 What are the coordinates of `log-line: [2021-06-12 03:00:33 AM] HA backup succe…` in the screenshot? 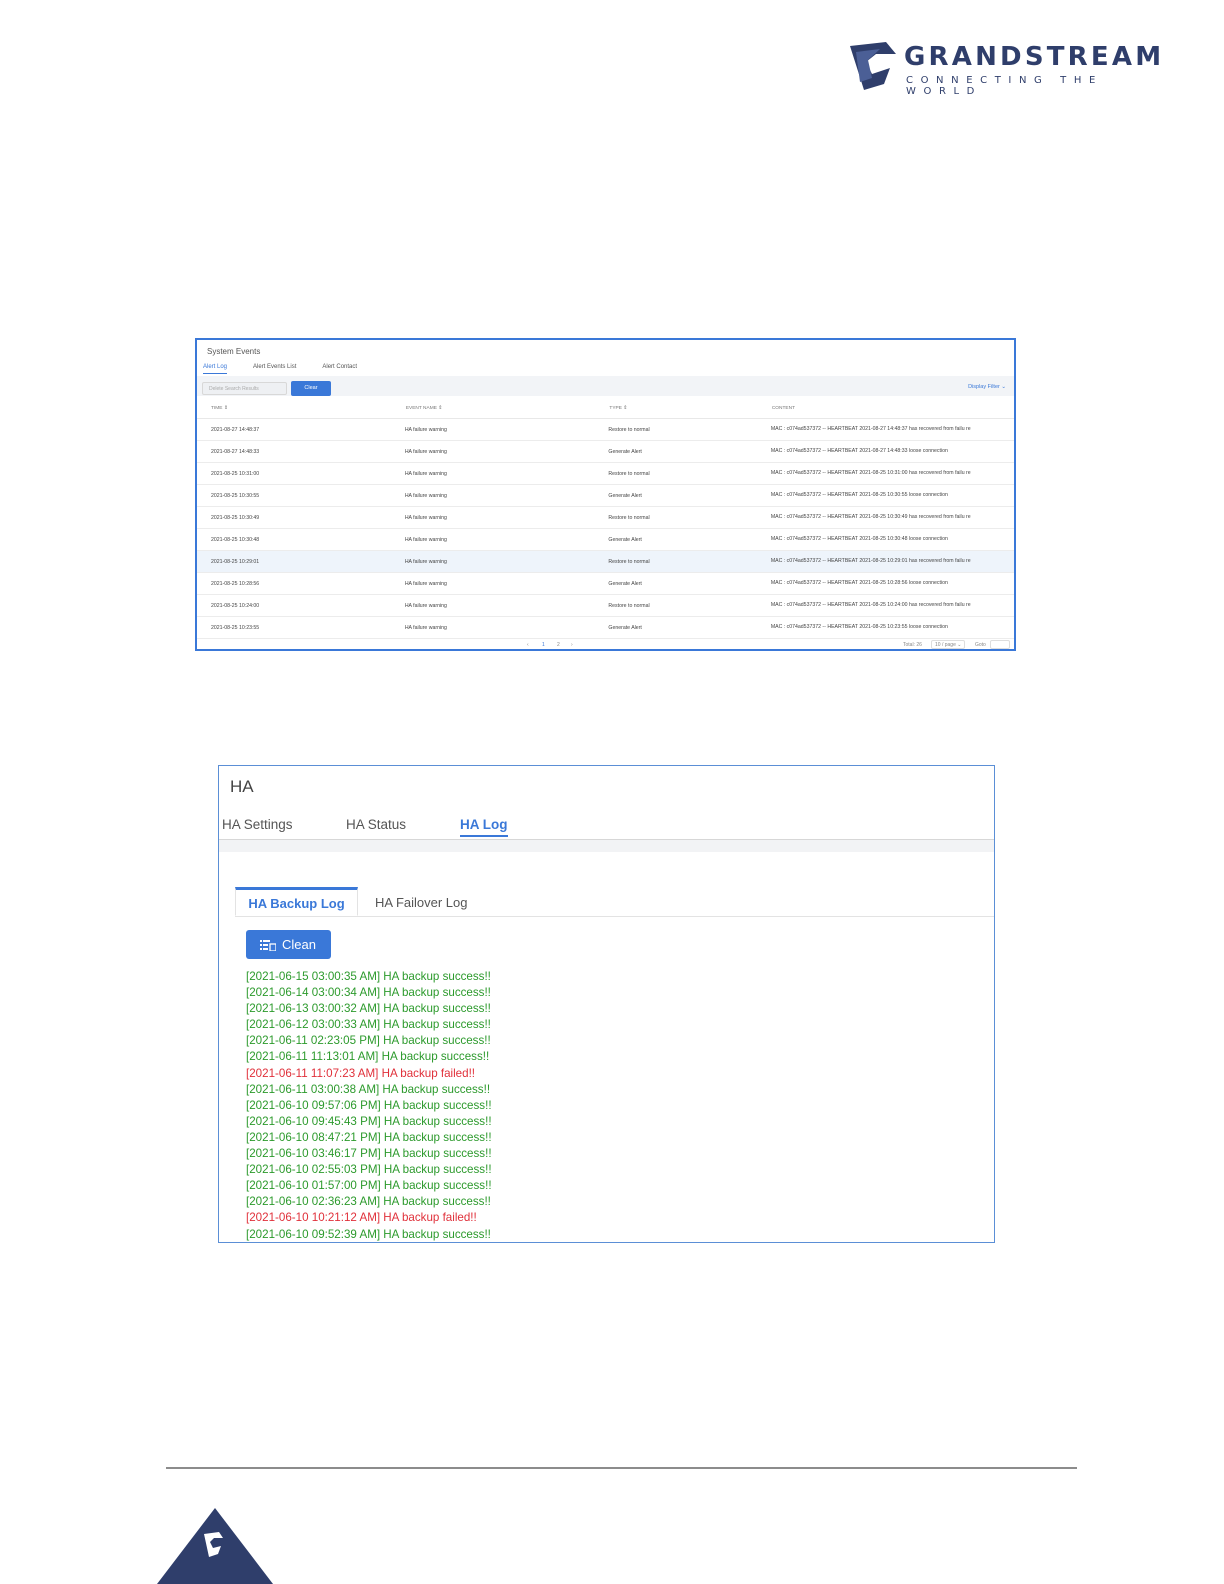 It's located at (368, 1025).